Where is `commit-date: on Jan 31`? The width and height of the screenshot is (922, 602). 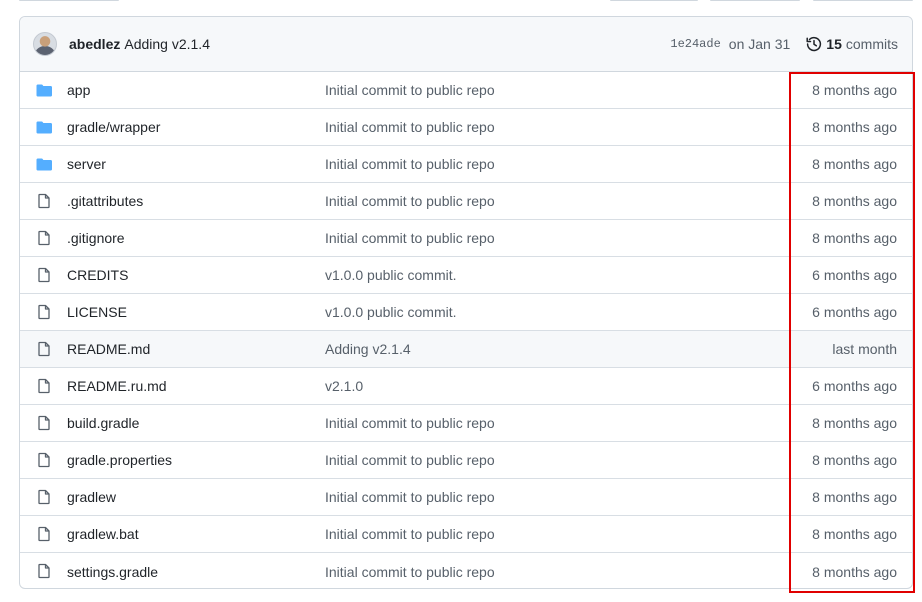 commit-date: on Jan 31 is located at coordinates (759, 44).